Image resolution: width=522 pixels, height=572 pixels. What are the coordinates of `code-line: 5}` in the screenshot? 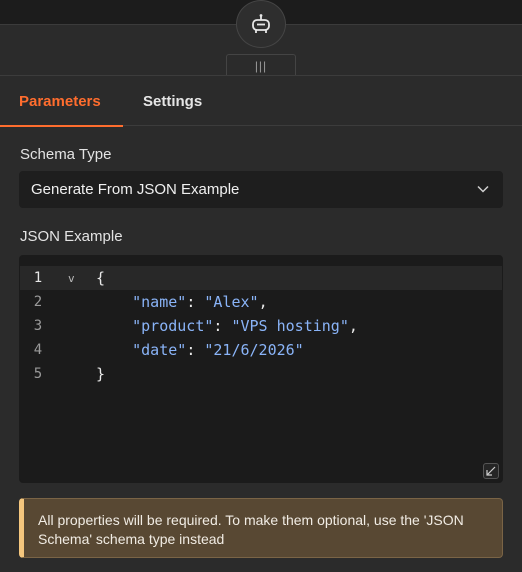 It's located at (261, 374).